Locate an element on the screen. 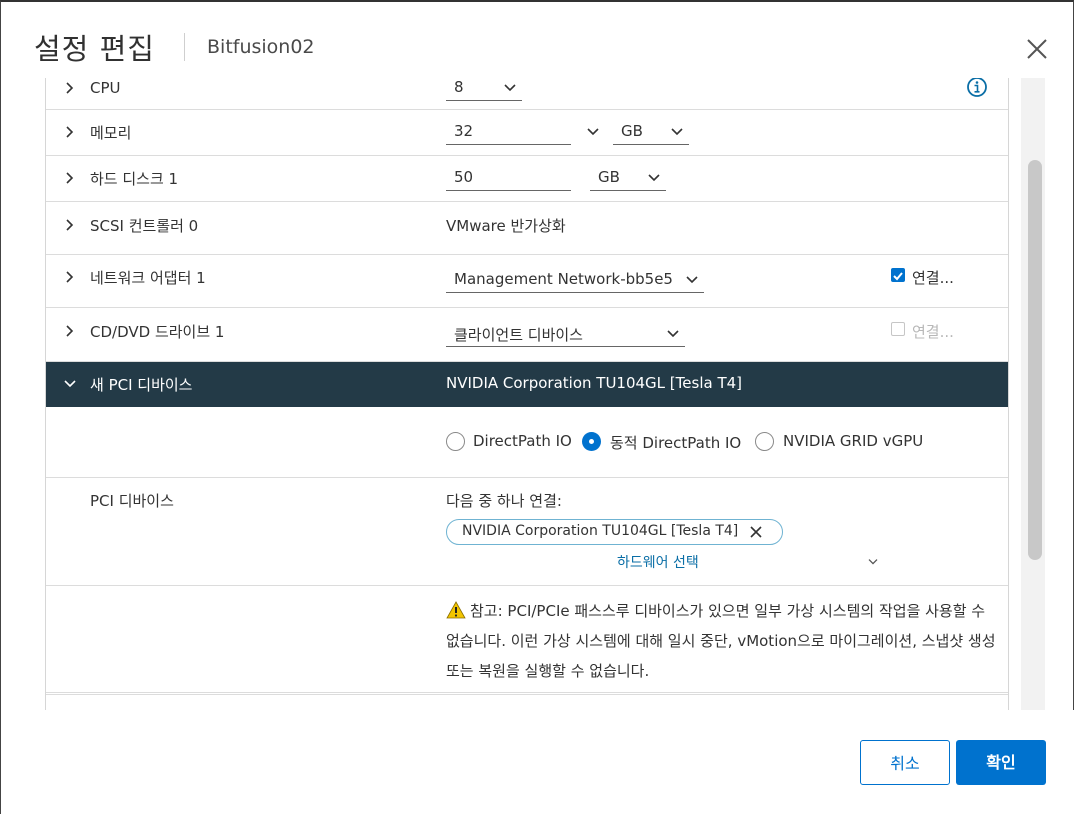  hard-disk-unit-select: GB is located at coordinates (628, 179).